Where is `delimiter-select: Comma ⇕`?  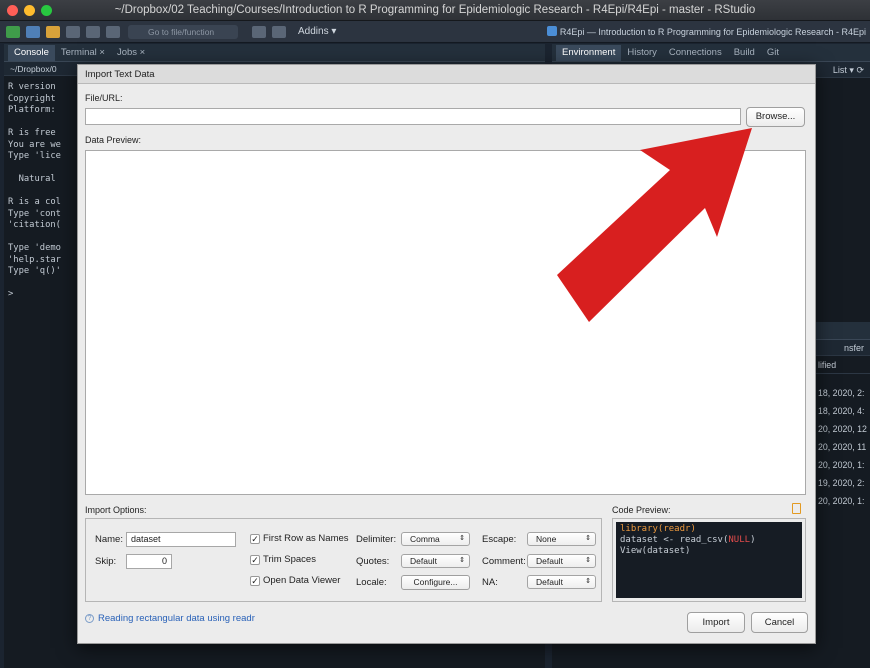 delimiter-select: Comma ⇕ is located at coordinates (435, 539).